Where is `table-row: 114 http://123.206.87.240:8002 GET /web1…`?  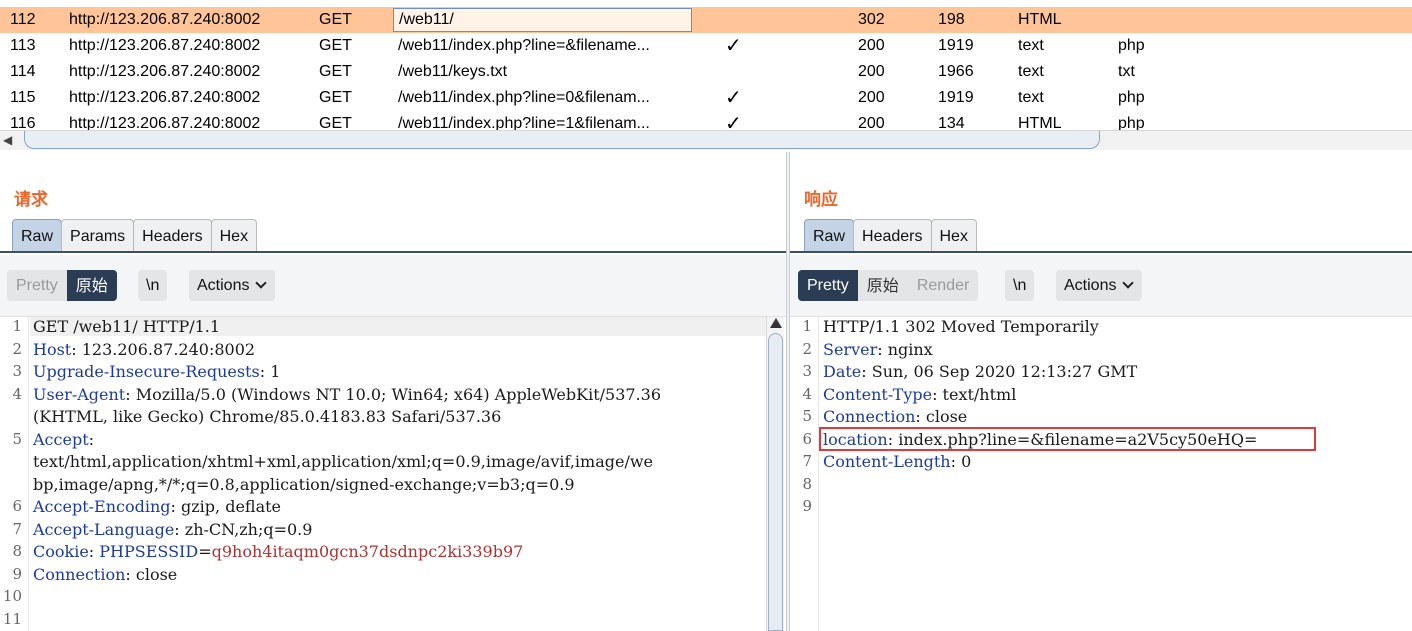
table-row: 114 http://123.206.87.240:8002 GET /web1… is located at coordinates (706, 72).